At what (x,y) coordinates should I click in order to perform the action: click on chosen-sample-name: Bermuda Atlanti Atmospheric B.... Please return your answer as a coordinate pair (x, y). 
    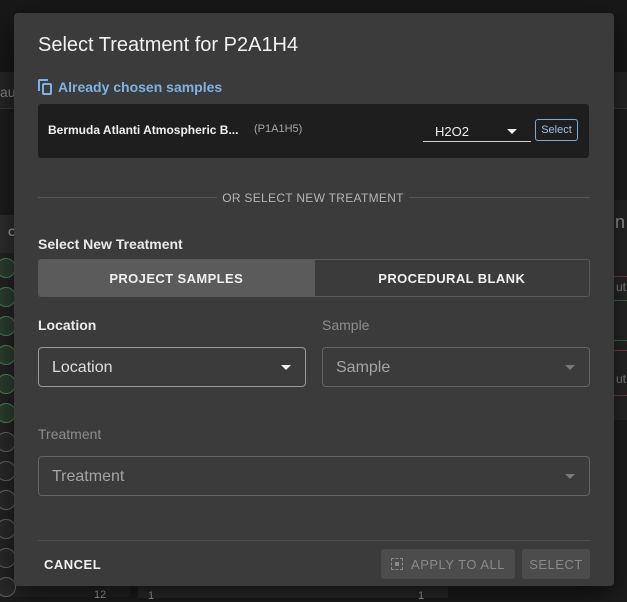
    Looking at the image, I should click on (143, 130).